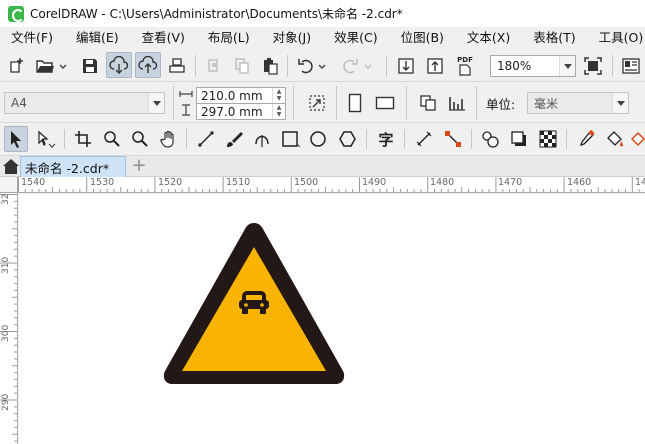  What do you see at coordinates (292, 38) in the screenshot?
I see `menu-object: 对象(J)` at bounding box center [292, 38].